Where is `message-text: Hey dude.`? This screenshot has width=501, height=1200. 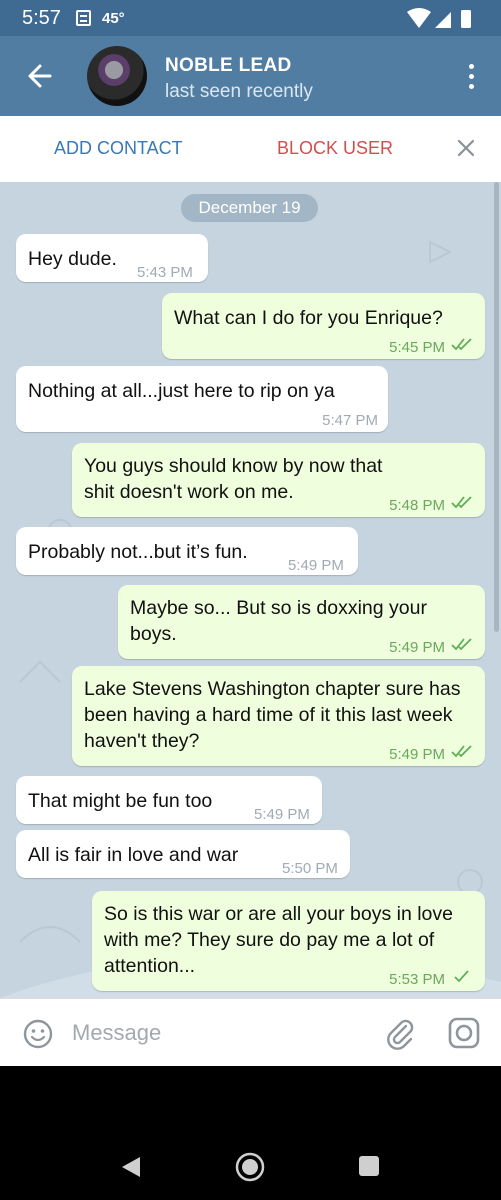 message-text: Hey dude. is located at coordinates (72, 259).